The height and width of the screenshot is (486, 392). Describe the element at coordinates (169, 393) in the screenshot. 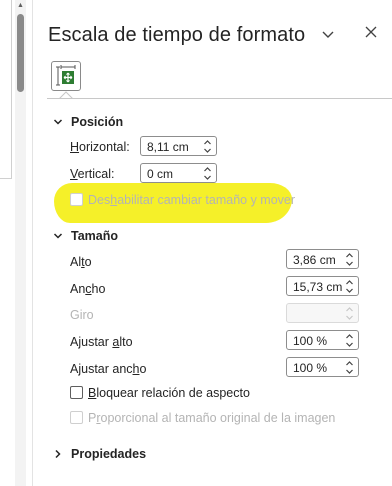

I see `lock-aspect-label: Bloquear relación de aspecto` at that location.